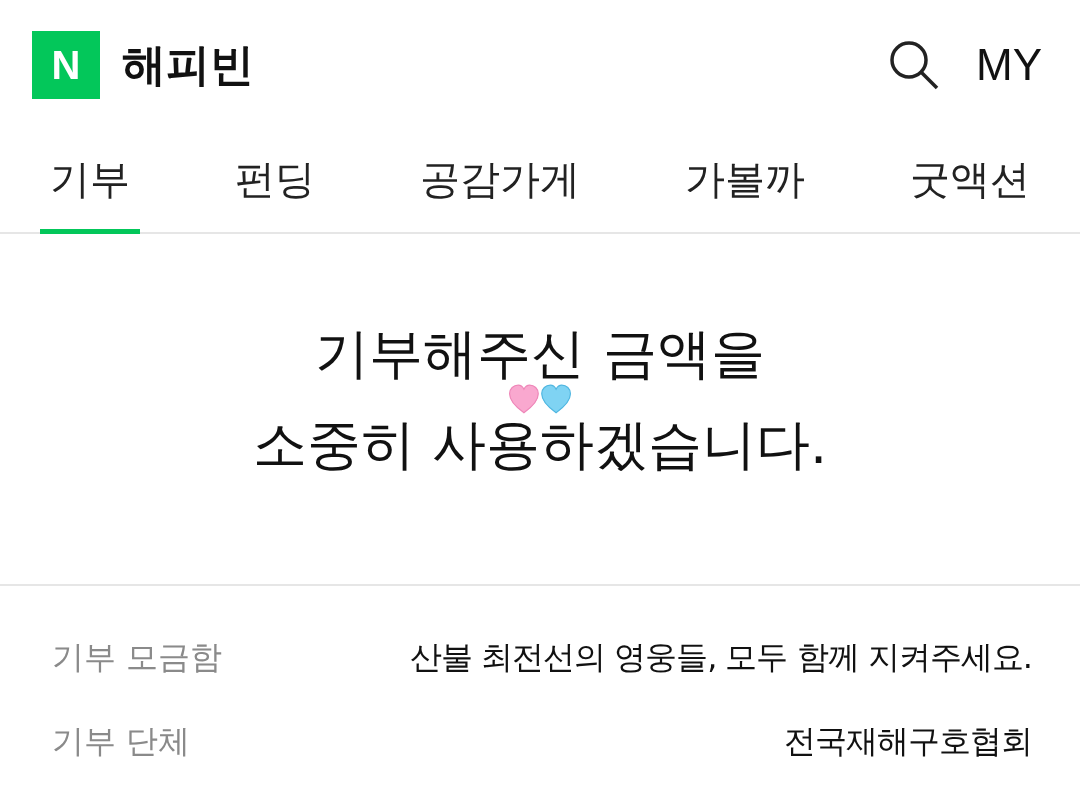 The width and height of the screenshot is (1080, 810). Describe the element at coordinates (914, 65) in the screenshot. I see `search-icon` at that location.